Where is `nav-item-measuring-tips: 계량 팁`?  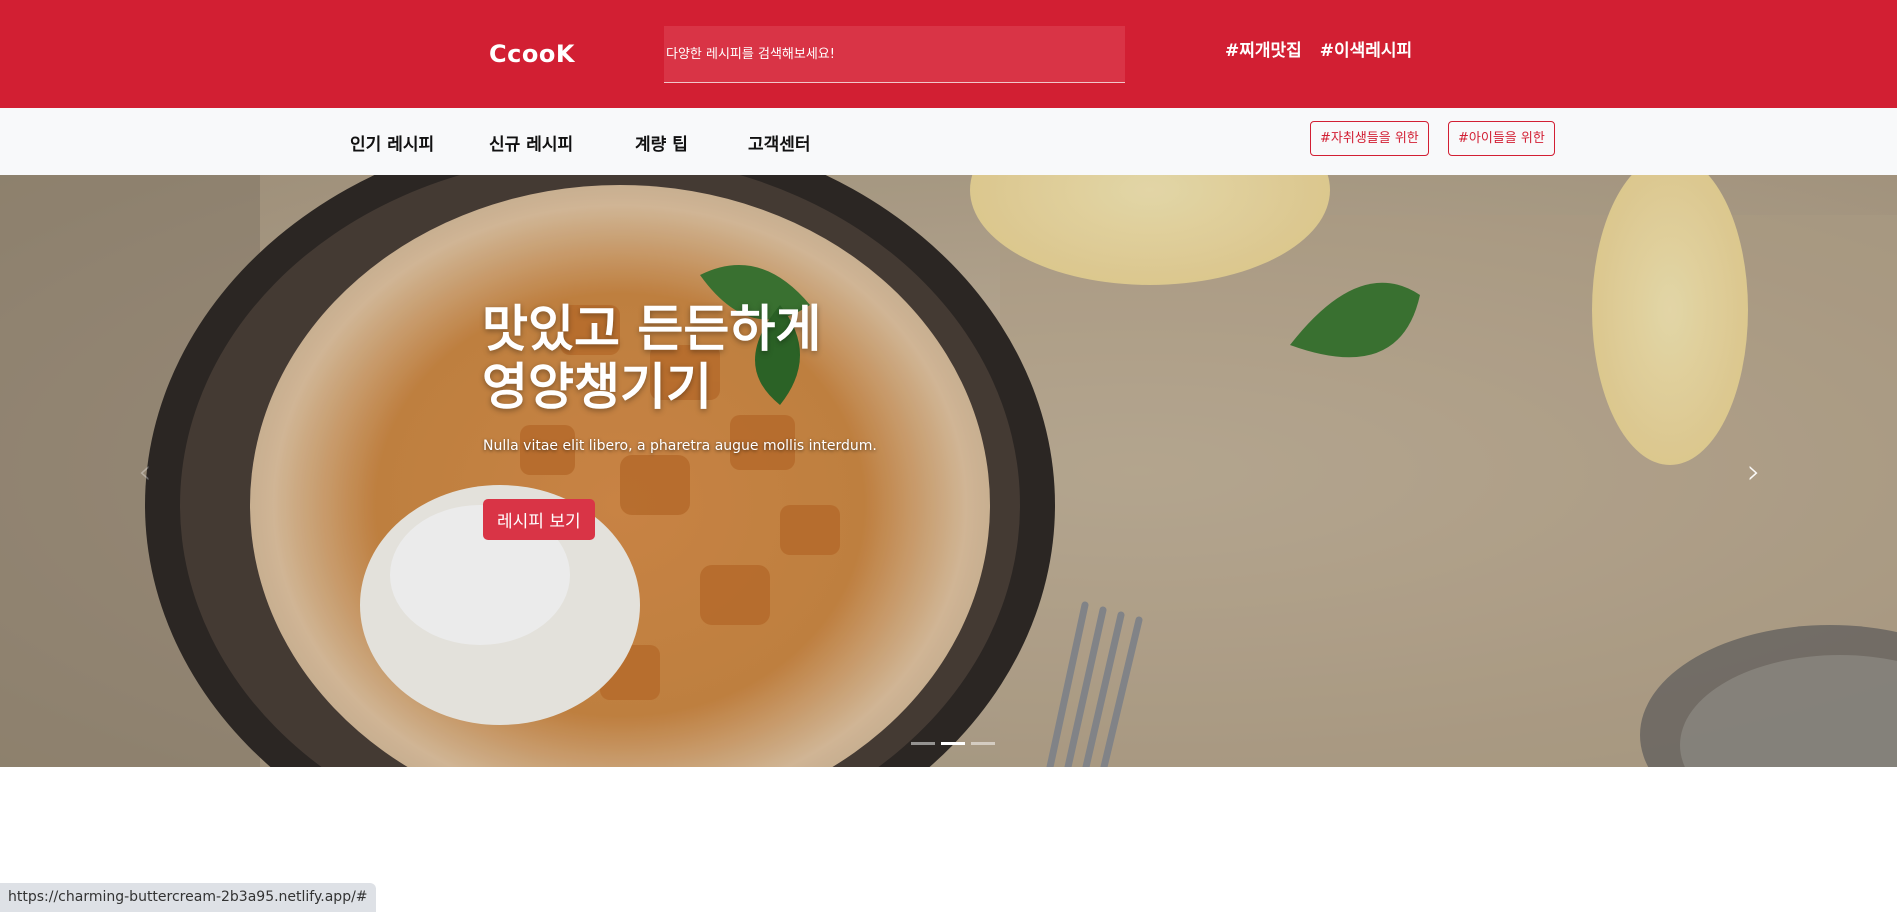 nav-item-measuring-tips: 계량 팁 is located at coordinates (661, 142).